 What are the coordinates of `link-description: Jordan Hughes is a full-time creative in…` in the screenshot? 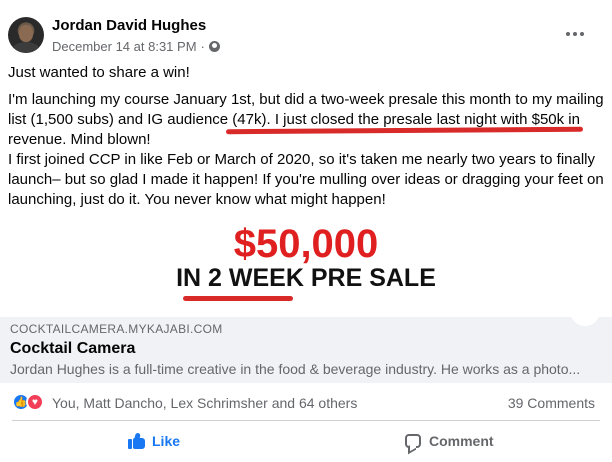 It's located at (295, 369).